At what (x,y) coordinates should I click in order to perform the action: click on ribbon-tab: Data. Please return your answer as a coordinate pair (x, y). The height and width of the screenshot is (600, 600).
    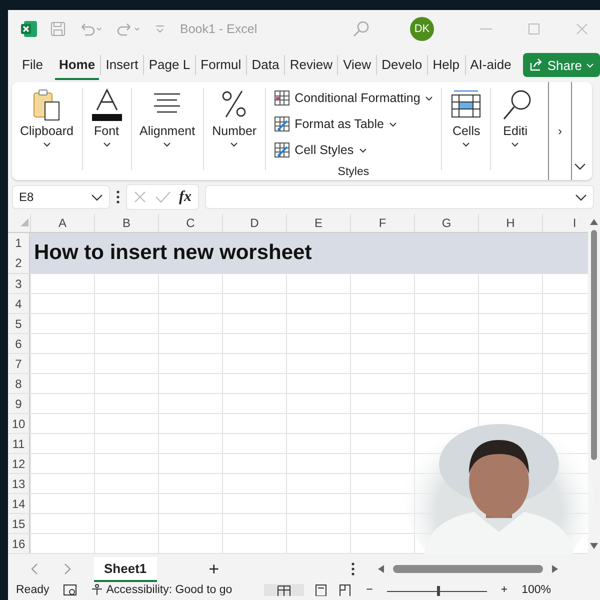
    Looking at the image, I should click on (266, 65).